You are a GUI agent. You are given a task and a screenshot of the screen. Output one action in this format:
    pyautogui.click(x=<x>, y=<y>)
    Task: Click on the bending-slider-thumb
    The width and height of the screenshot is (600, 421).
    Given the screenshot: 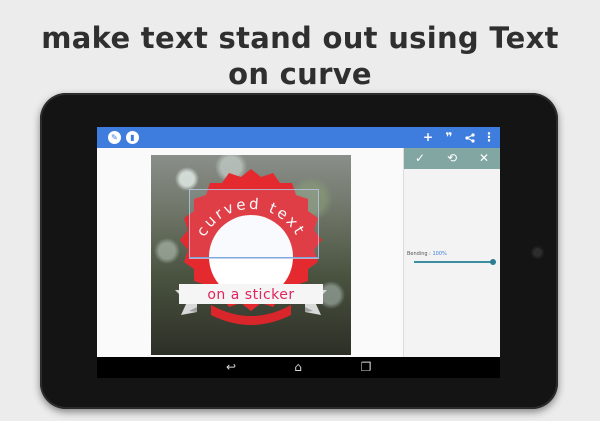 What is the action you would take?
    pyautogui.click(x=493, y=262)
    